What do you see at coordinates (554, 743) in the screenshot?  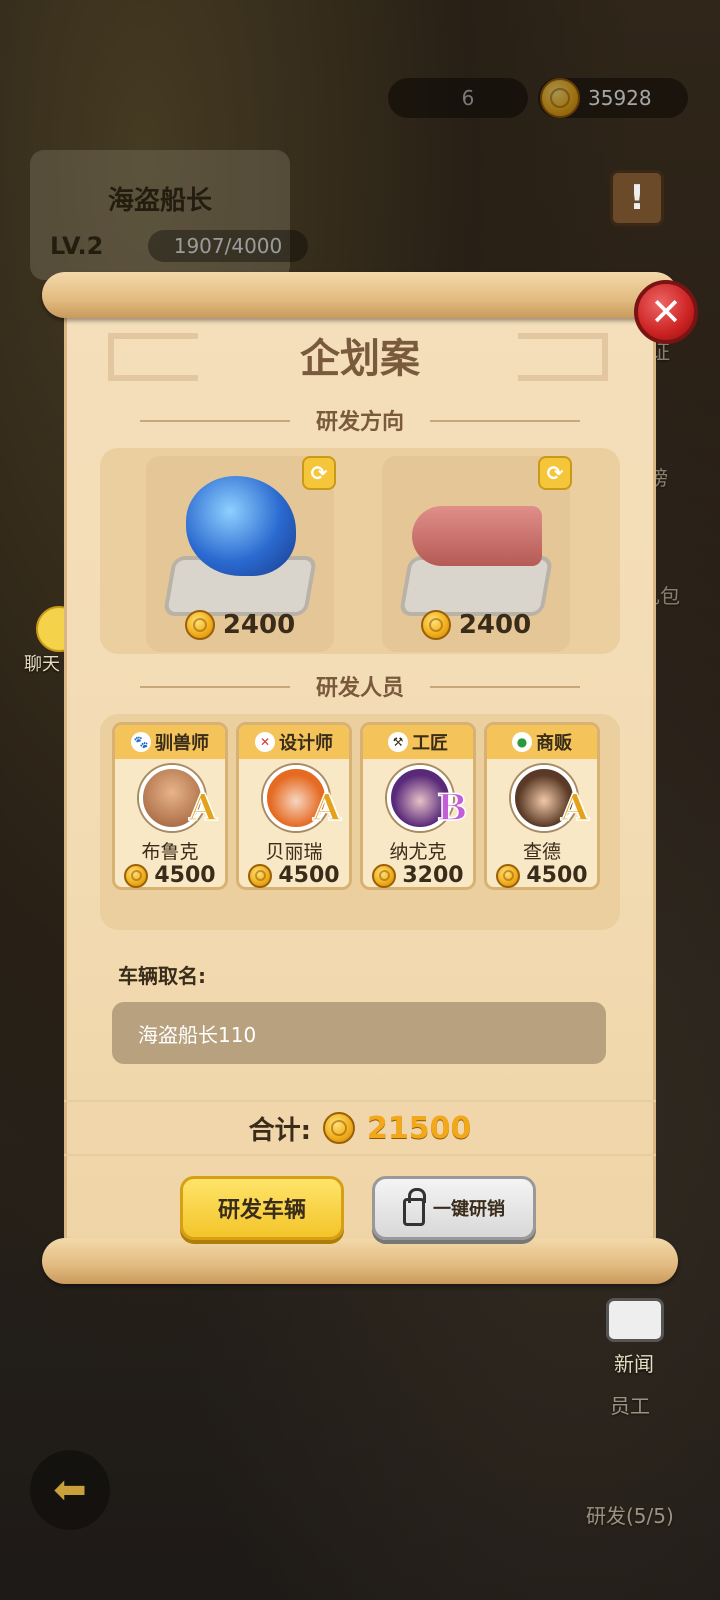 I see `staff-role-label: 商贩` at bounding box center [554, 743].